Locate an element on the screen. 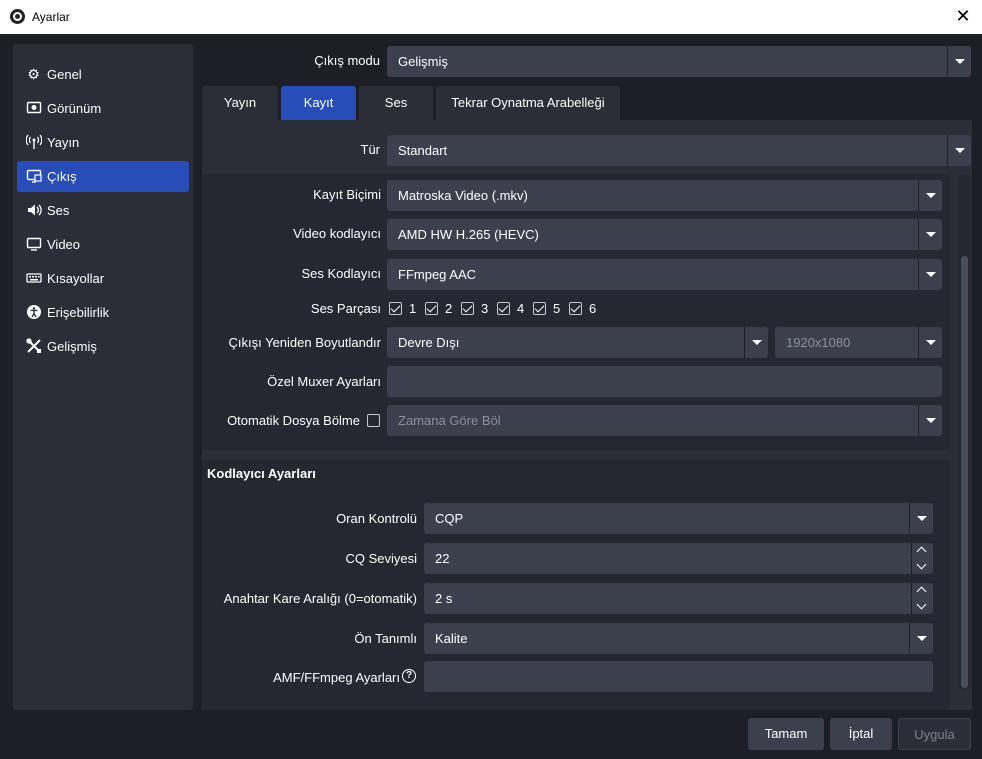  type-select: Standart is located at coordinates (679, 150).